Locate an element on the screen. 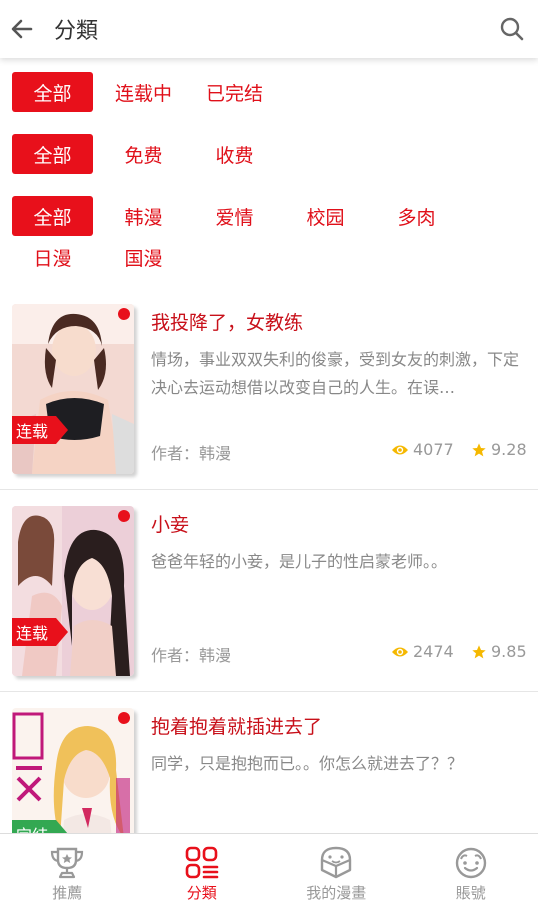 Image resolution: width=538 pixels, height=907 pixels. tab-recommend: 推薦 is located at coordinates (67, 870).